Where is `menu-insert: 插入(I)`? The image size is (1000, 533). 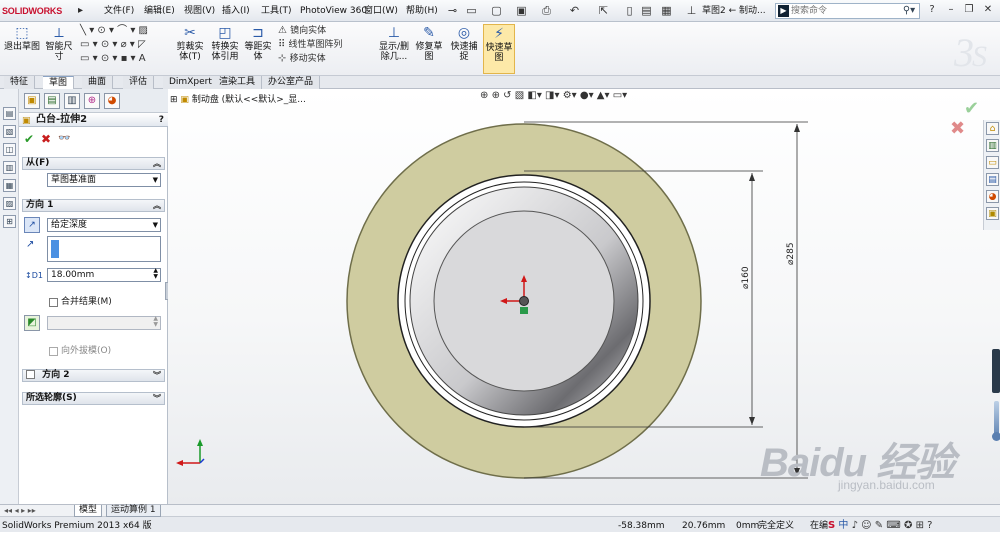
menu-insert: 插入(I) is located at coordinates (236, 11).